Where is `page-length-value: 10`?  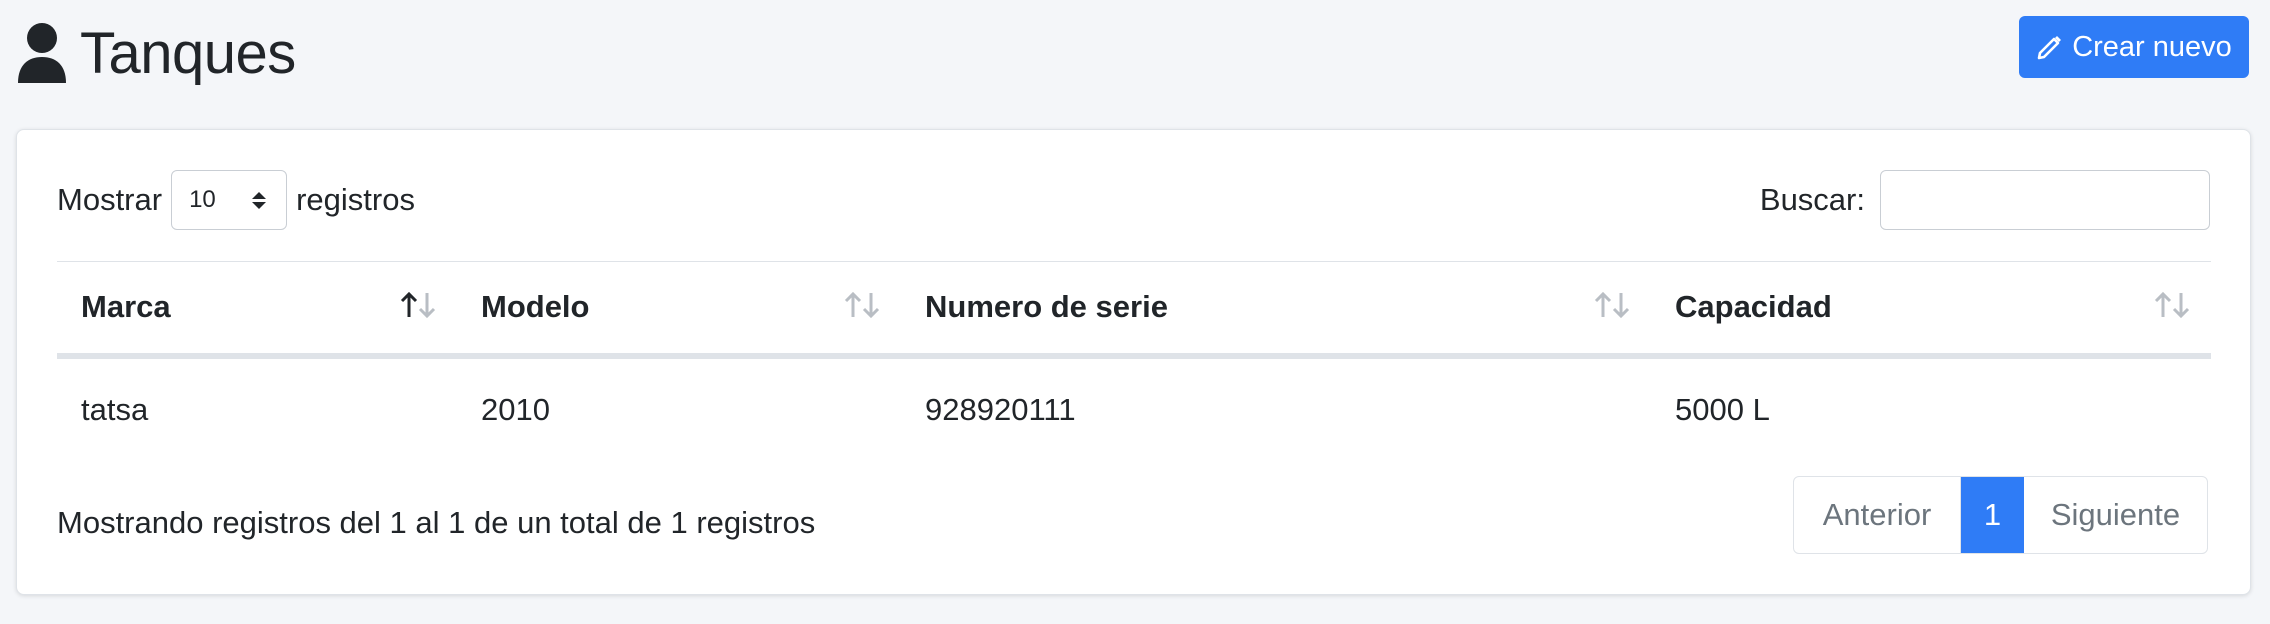
page-length-value: 10 is located at coordinates (202, 199).